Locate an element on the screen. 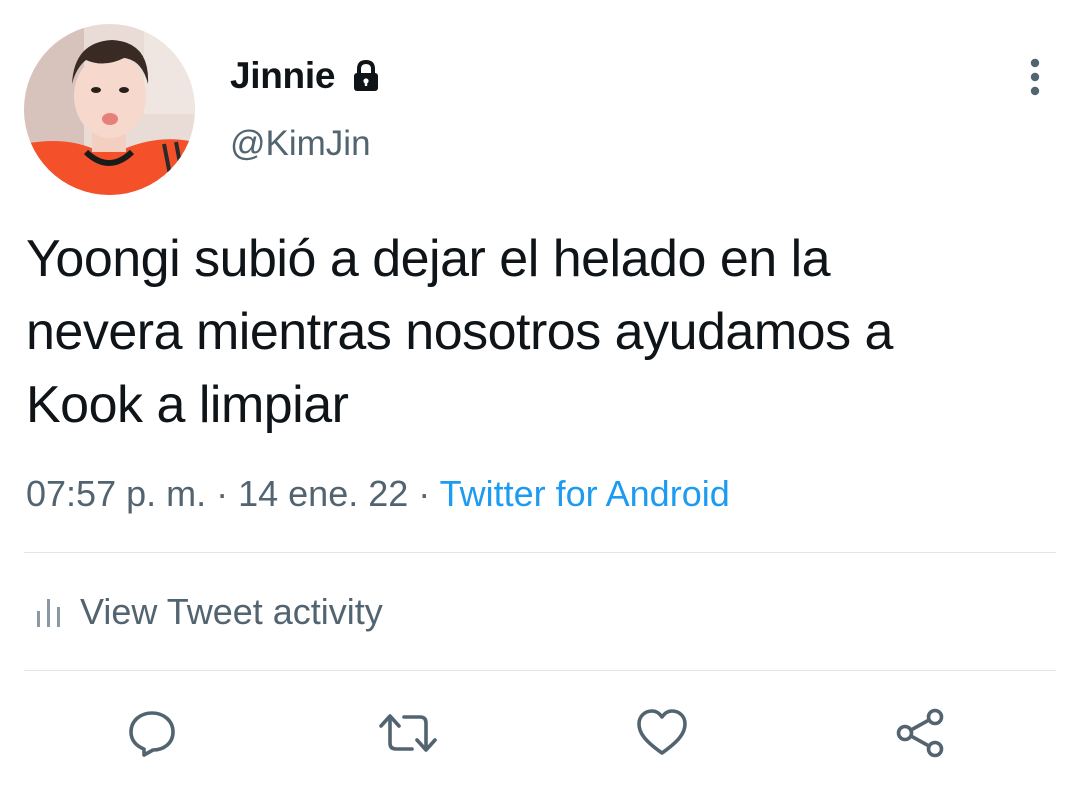  more-options-button is located at coordinates (1035, 77).